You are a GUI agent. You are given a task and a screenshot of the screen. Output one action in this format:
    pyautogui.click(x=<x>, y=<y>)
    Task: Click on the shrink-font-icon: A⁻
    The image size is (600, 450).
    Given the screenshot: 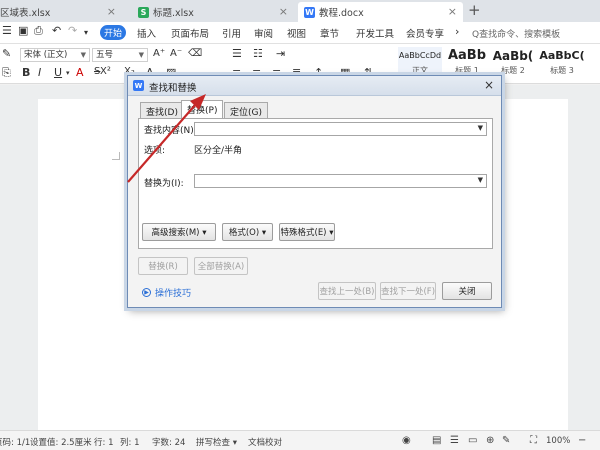 What is the action you would take?
    pyautogui.click(x=176, y=53)
    